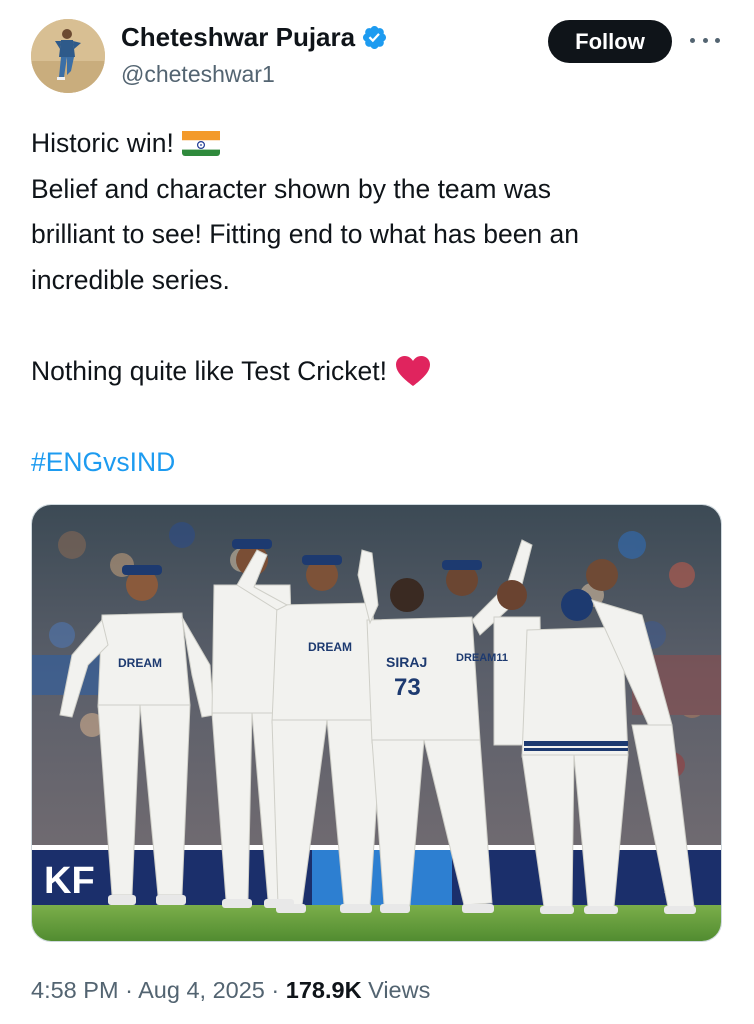 The height and width of the screenshot is (1024, 754). What do you see at coordinates (198, 74) in the screenshot?
I see `user-handle: @cheteshwar1` at bounding box center [198, 74].